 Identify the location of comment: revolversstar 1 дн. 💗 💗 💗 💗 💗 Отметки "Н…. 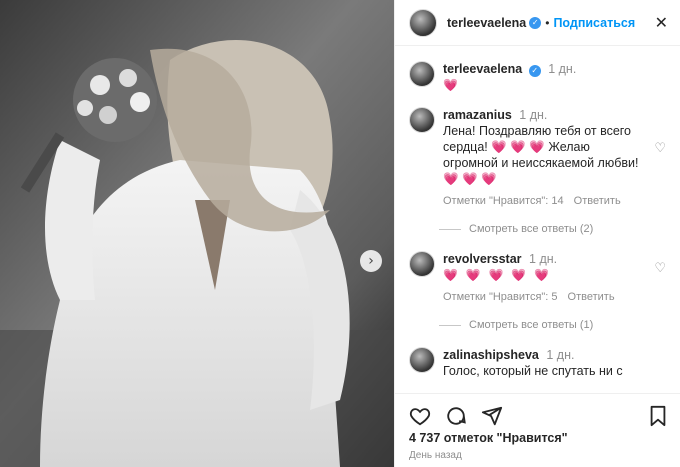
(538, 278).